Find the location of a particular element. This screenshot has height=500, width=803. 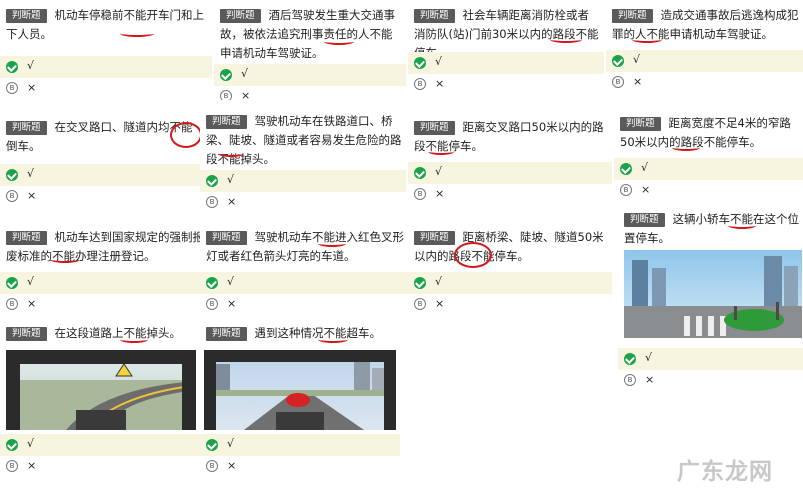

question-card-9: 判断题 机动车达到国家规定的强制报废标准的不能办理注册登记。 √ B × is located at coordinates (106, 269).